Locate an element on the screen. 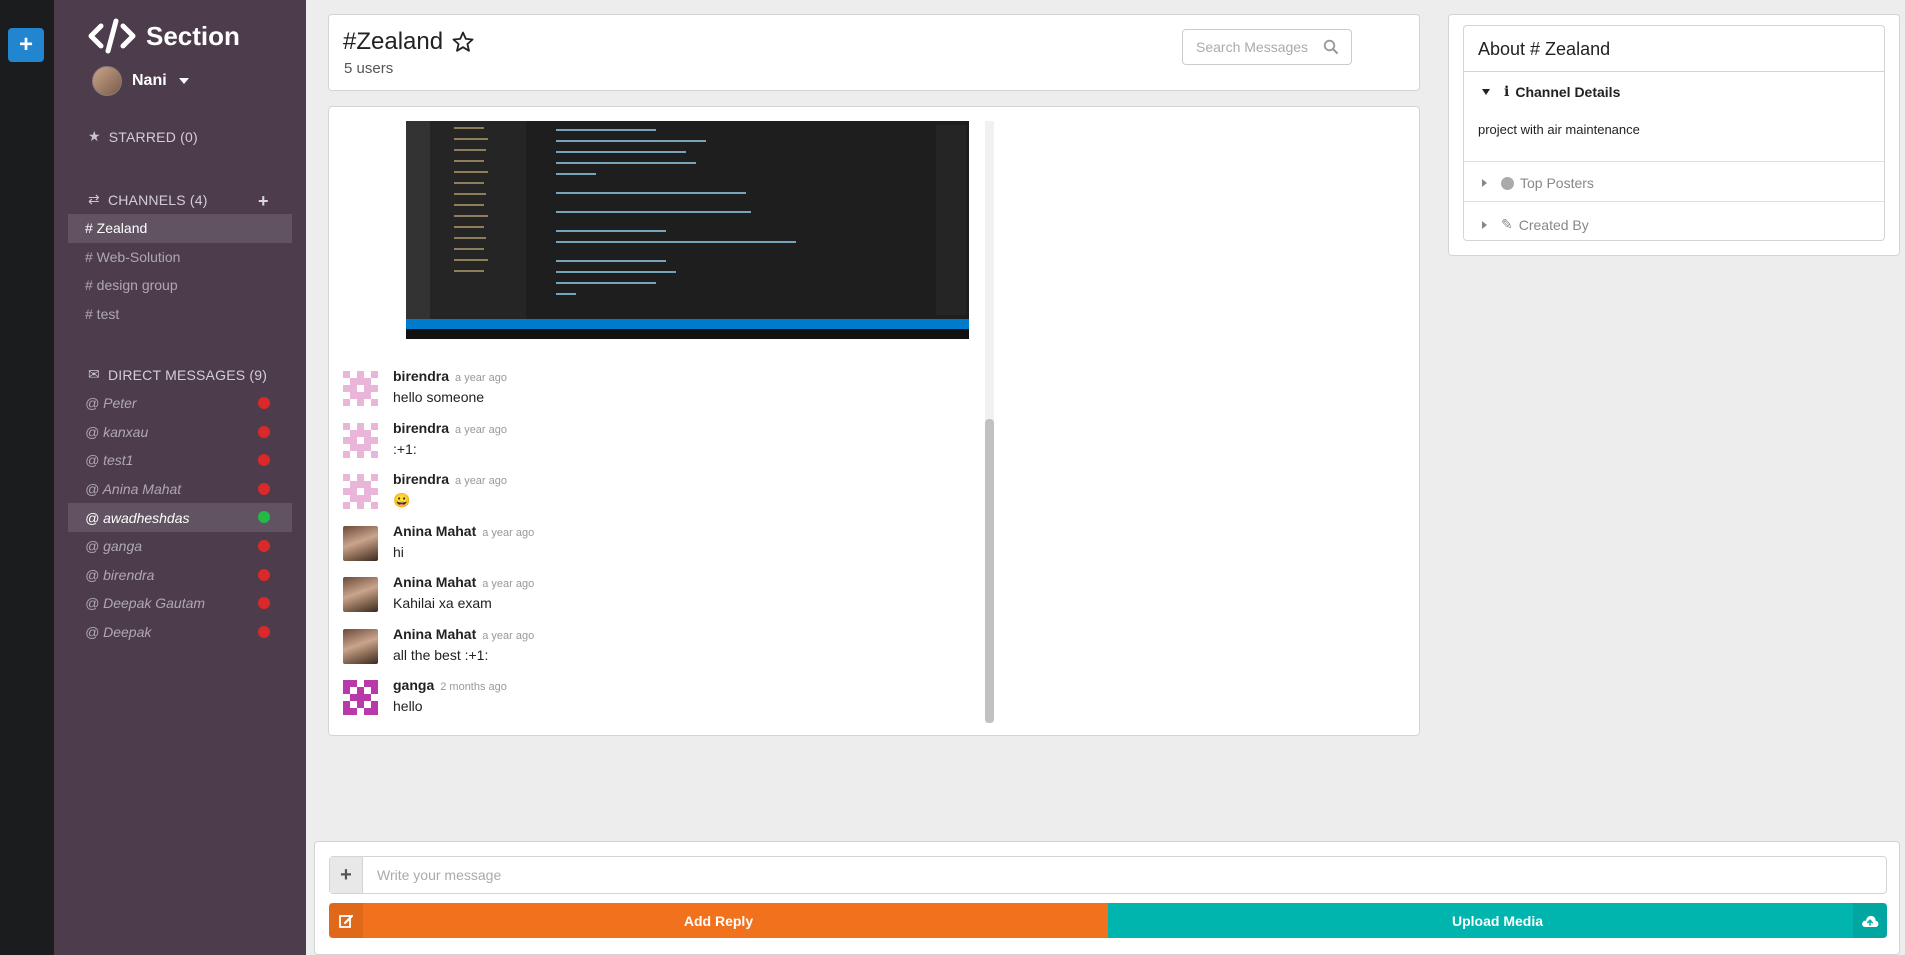 The image size is (1905, 955). channel-item-zealand: # Zealand is located at coordinates (180, 228).